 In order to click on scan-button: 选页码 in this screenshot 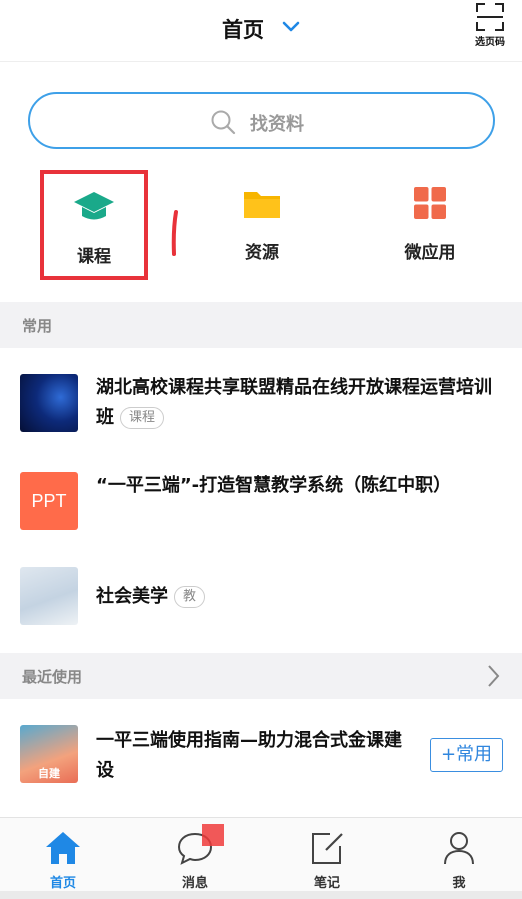, I will do `click(490, 28)`.